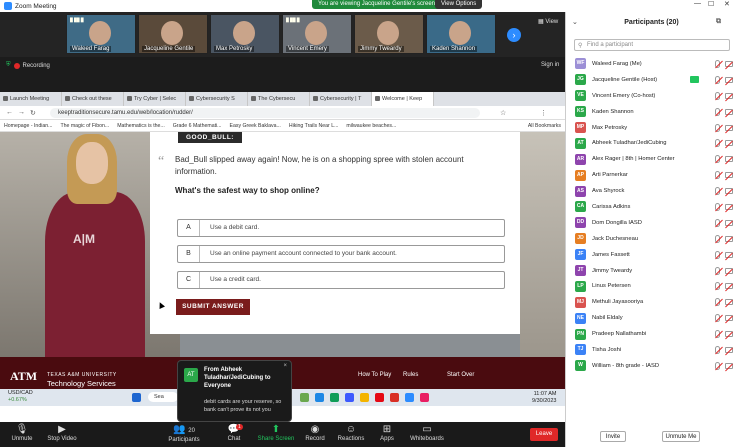  I want to click on participant-row: TJ Tisha Joshi, so click(651, 350).